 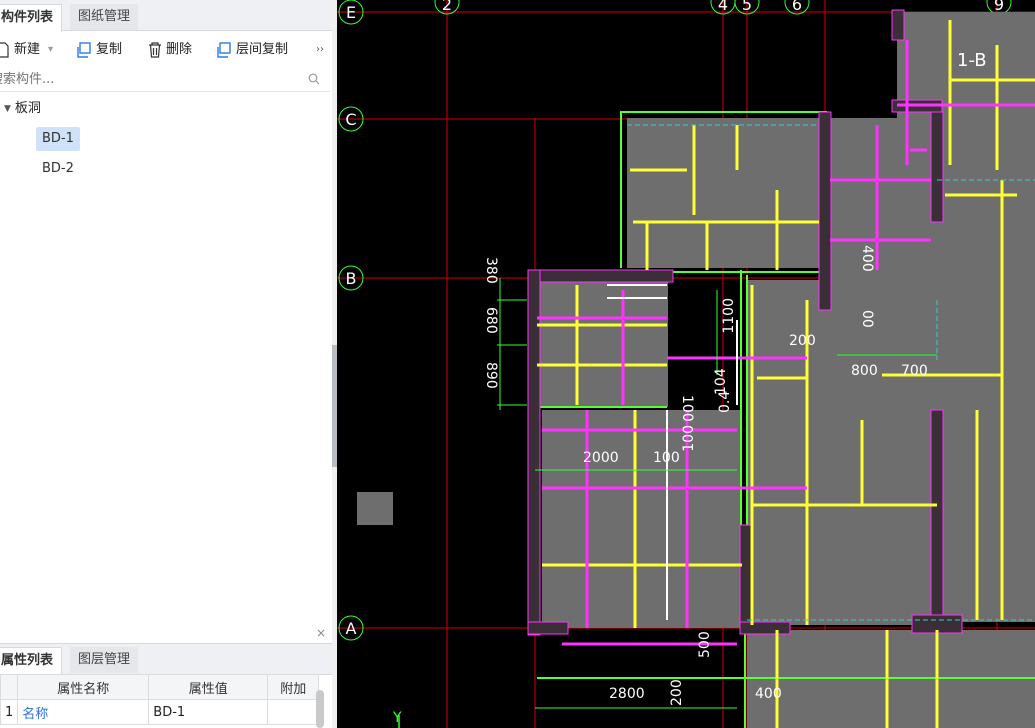 What do you see at coordinates (293, 712) in the screenshot?
I see `property-extra-cell` at bounding box center [293, 712].